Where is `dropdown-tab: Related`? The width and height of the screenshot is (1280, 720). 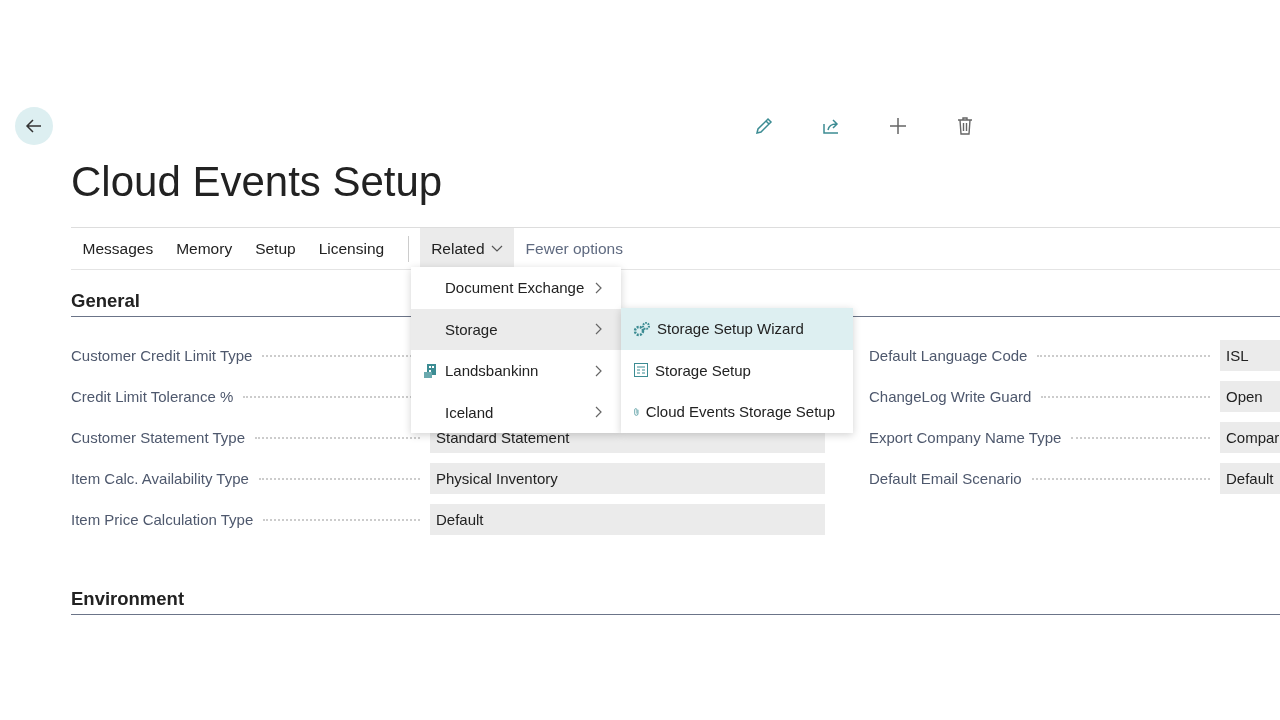
dropdown-tab: Related is located at coordinates (467, 248).